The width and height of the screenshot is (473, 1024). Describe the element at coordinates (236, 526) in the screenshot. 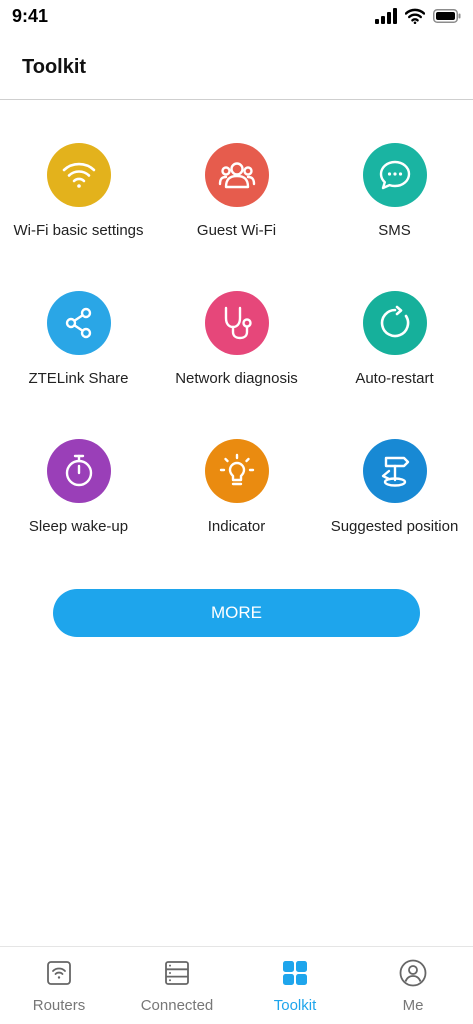

I see `tool-label: Indicator` at that location.